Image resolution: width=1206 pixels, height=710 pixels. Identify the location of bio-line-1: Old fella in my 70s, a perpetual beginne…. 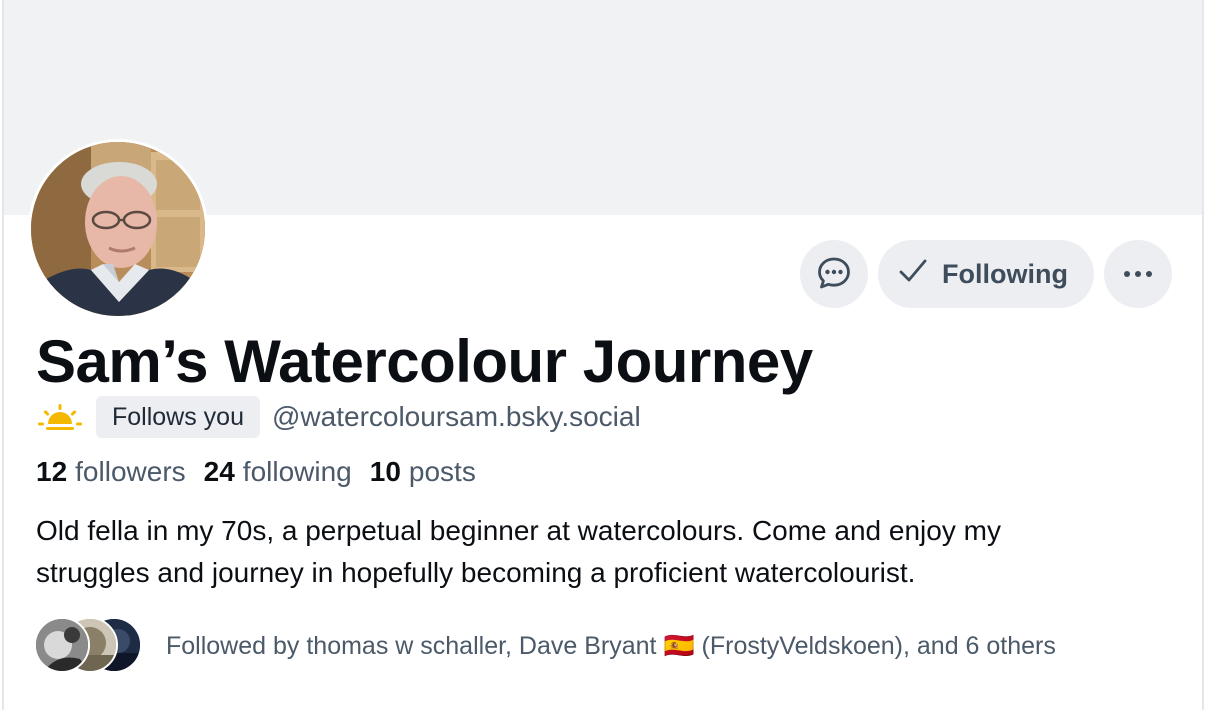
(518, 530).